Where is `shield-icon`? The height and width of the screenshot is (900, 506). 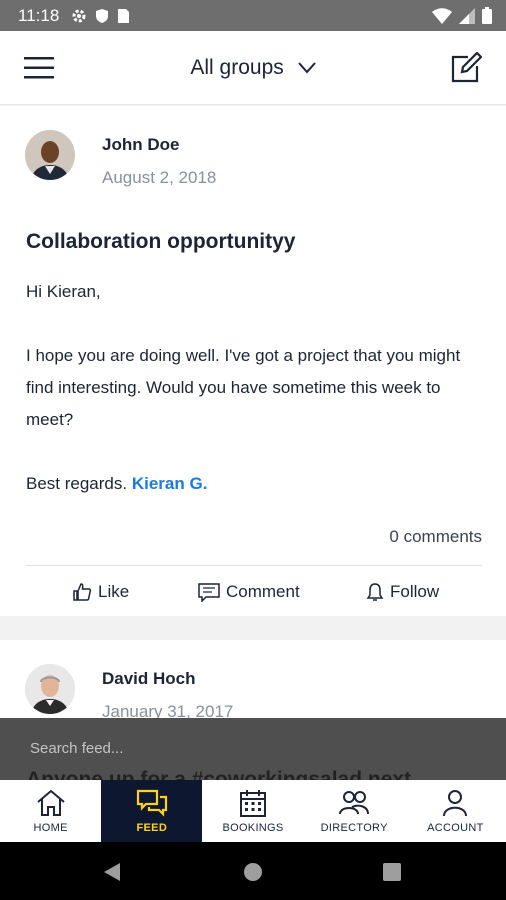 shield-icon is located at coordinates (102, 15).